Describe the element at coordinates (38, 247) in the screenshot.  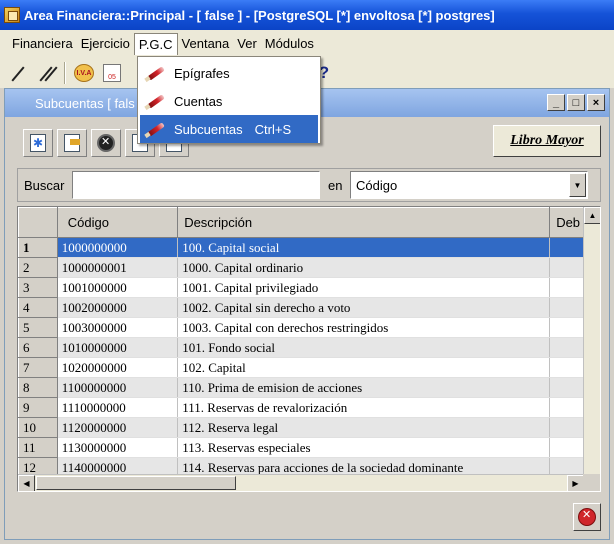
I see `row-number: 1` at that location.